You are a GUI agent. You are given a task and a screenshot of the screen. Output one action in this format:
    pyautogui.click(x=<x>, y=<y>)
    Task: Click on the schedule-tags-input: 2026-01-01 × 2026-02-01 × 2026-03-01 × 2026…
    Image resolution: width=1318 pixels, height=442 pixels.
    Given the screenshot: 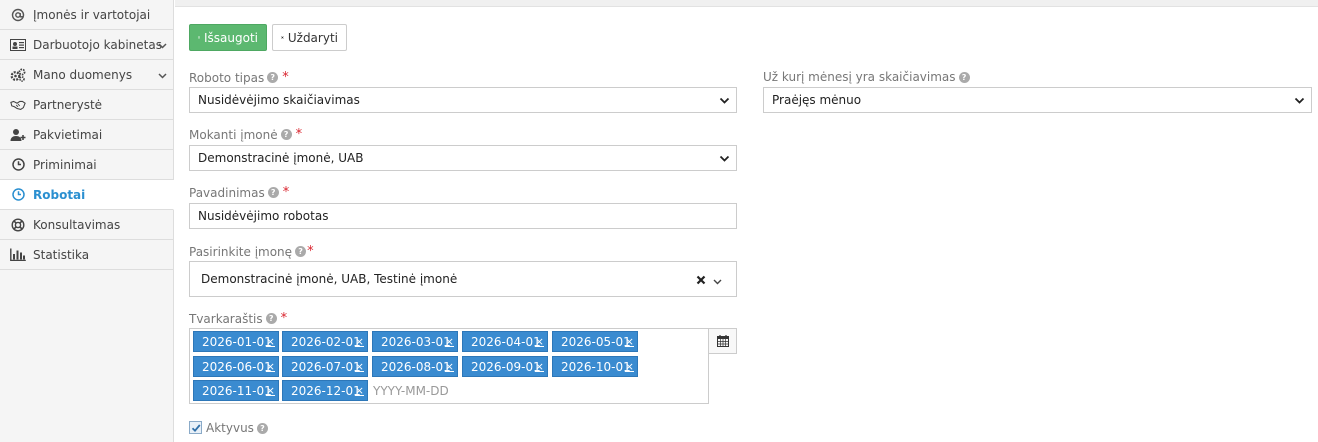 What is the action you would take?
    pyautogui.click(x=449, y=366)
    